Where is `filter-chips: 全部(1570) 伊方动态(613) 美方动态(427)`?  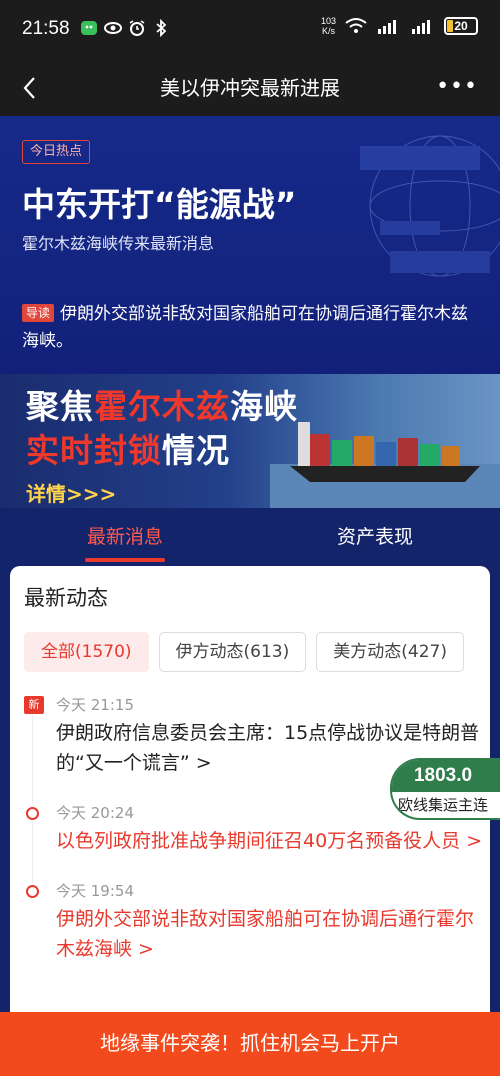 filter-chips: 全部(1570) 伊方动态(613) 美方动态(427) is located at coordinates (244, 652).